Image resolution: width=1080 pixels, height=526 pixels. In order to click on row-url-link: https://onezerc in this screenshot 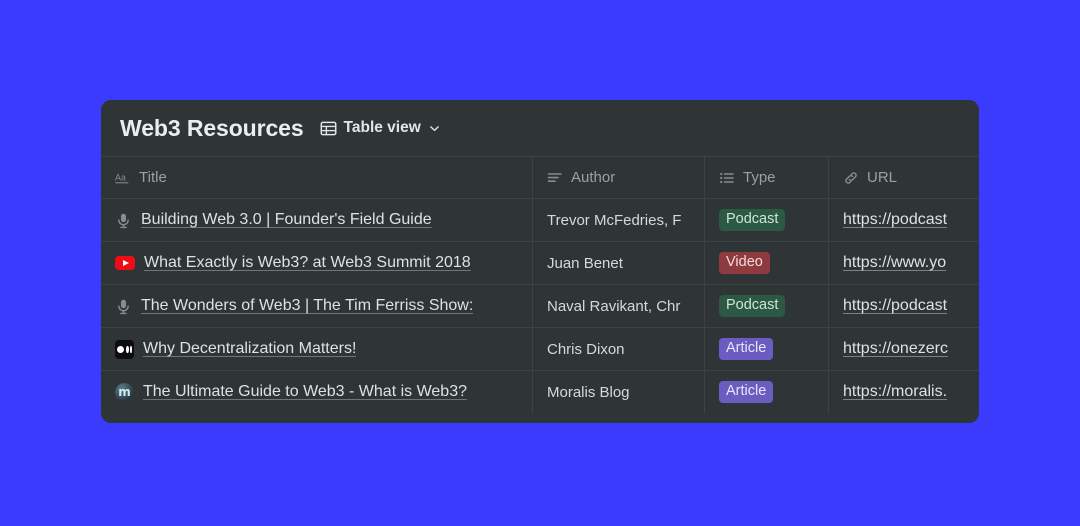, I will do `click(895, 349)`.